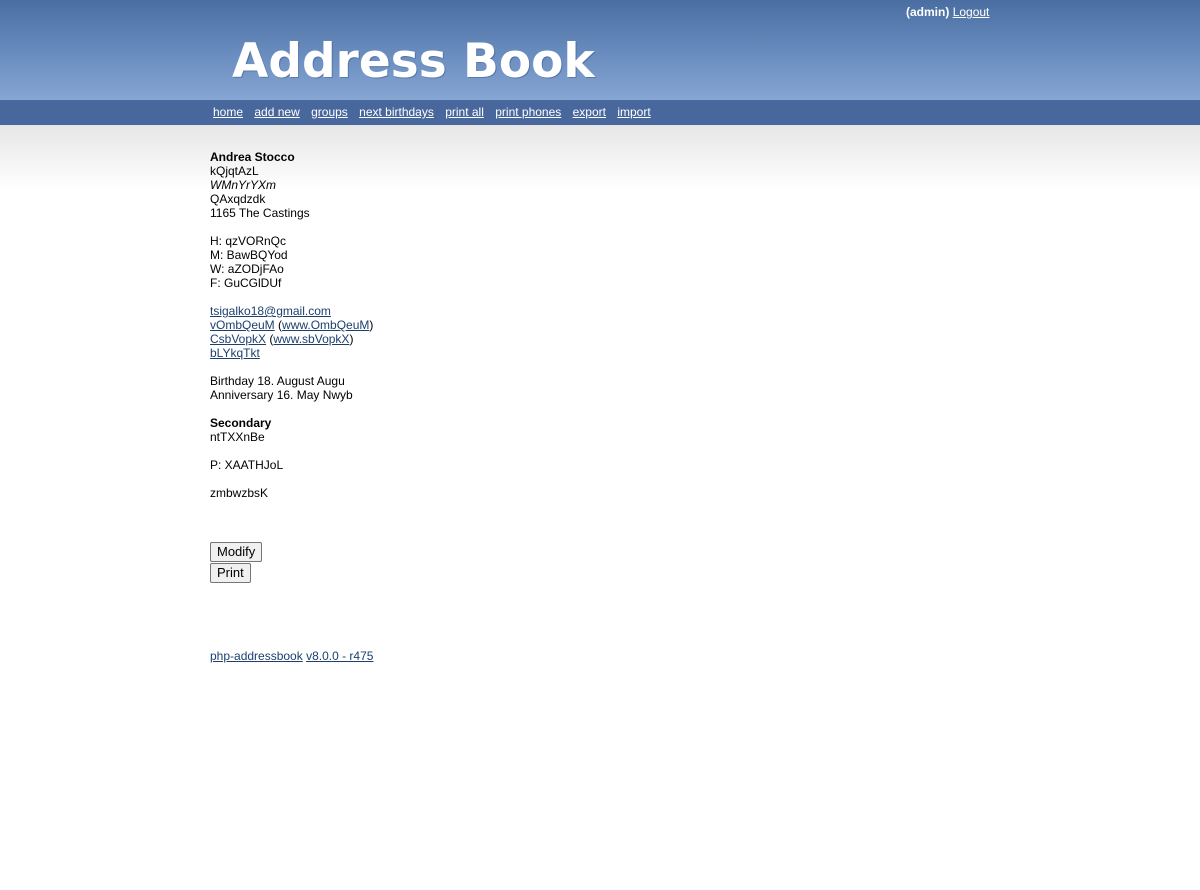  What do you see at coordinates (242, 325) in the screenshot?
I see `email2-link: vOmbQeuM` at bounding box center [242, 325].